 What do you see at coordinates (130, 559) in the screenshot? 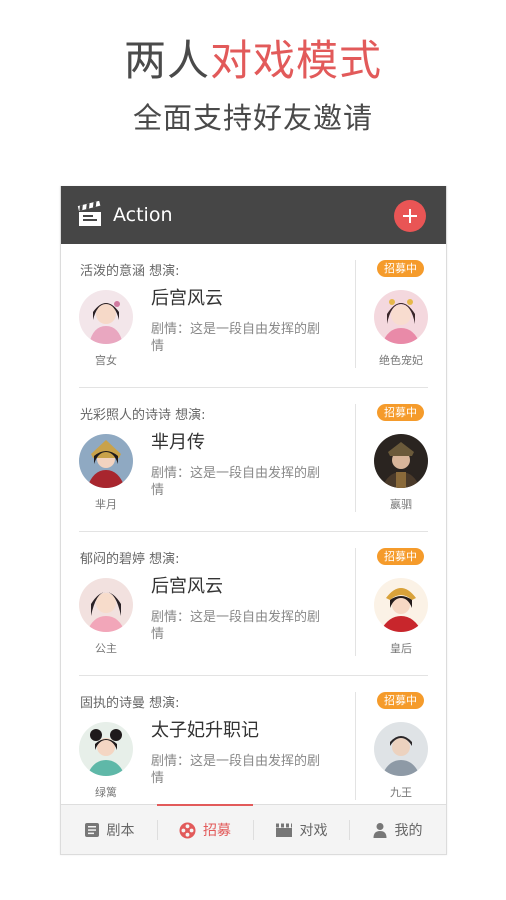
I see `user-line: 郁闷的碧婷 想演:` at bounding box center [130, 559].